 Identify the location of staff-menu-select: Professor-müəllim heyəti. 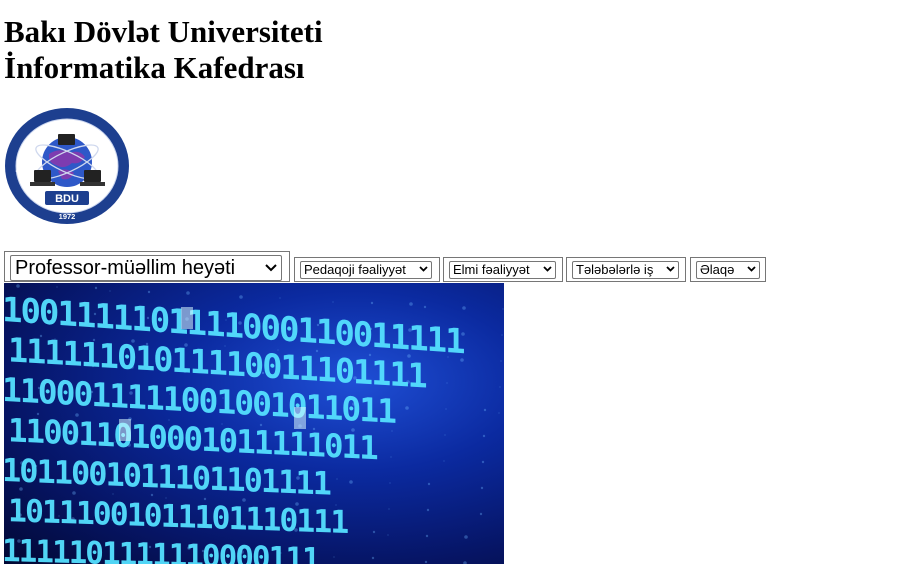
(146, 268).